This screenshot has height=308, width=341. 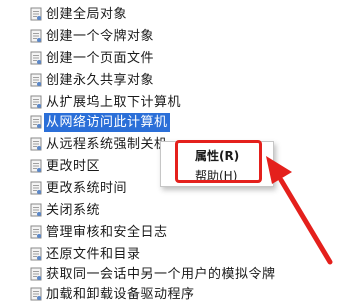 I want to click on policy-row: 创建一个页面文件, so click(x=170, y=59).